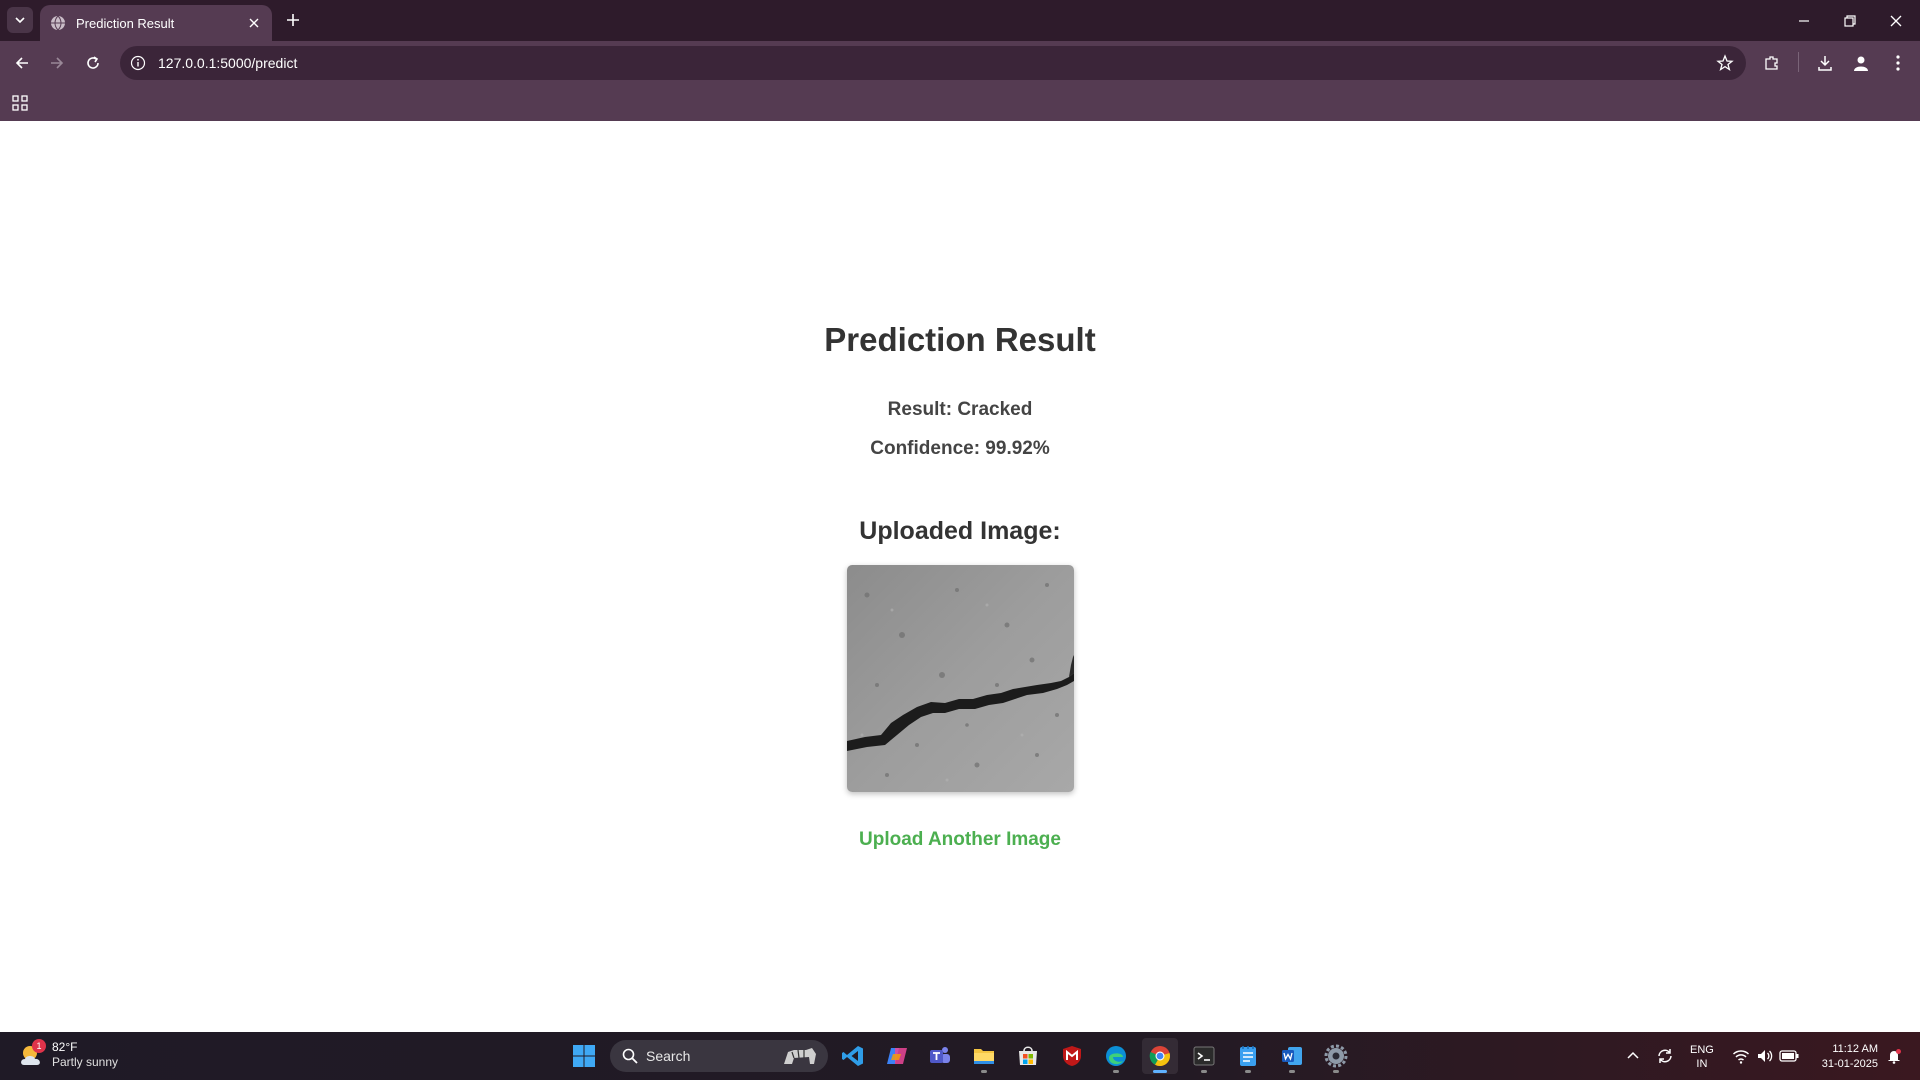  Describe the element at coordinates (1861, 63) in the screenshot. I see `profile-icon` at that location.